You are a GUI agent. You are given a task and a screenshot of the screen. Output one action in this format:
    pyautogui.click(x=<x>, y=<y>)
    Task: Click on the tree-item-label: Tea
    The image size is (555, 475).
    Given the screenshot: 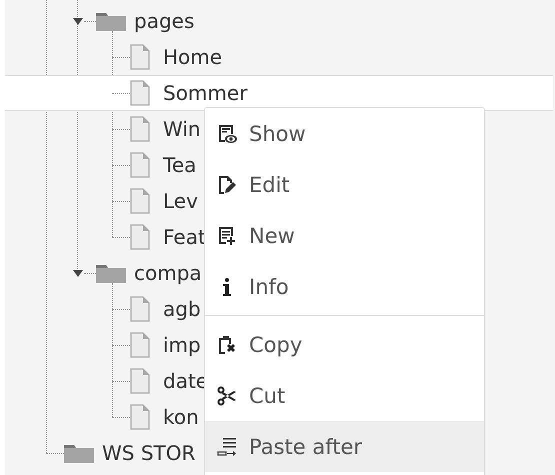 What is the action you would take?
    pyautogui.click(x=179, y=165)
    